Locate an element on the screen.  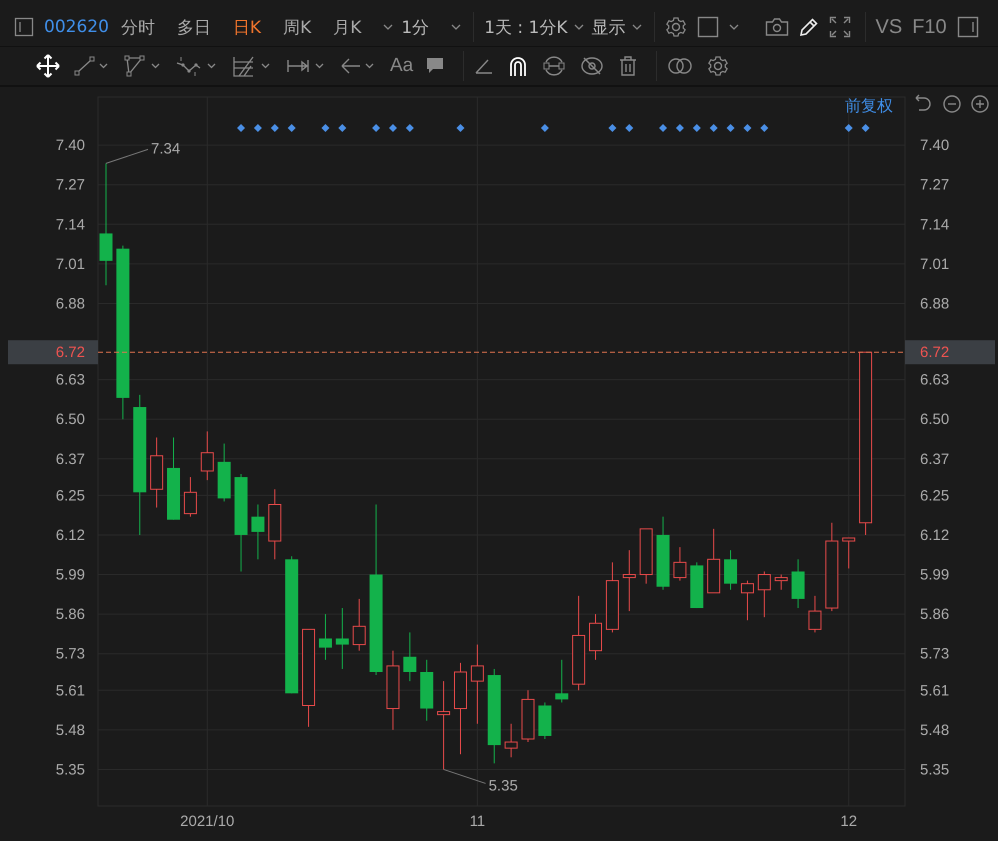
interval-dropdown: 1分 is located at coordinates (415, 27).